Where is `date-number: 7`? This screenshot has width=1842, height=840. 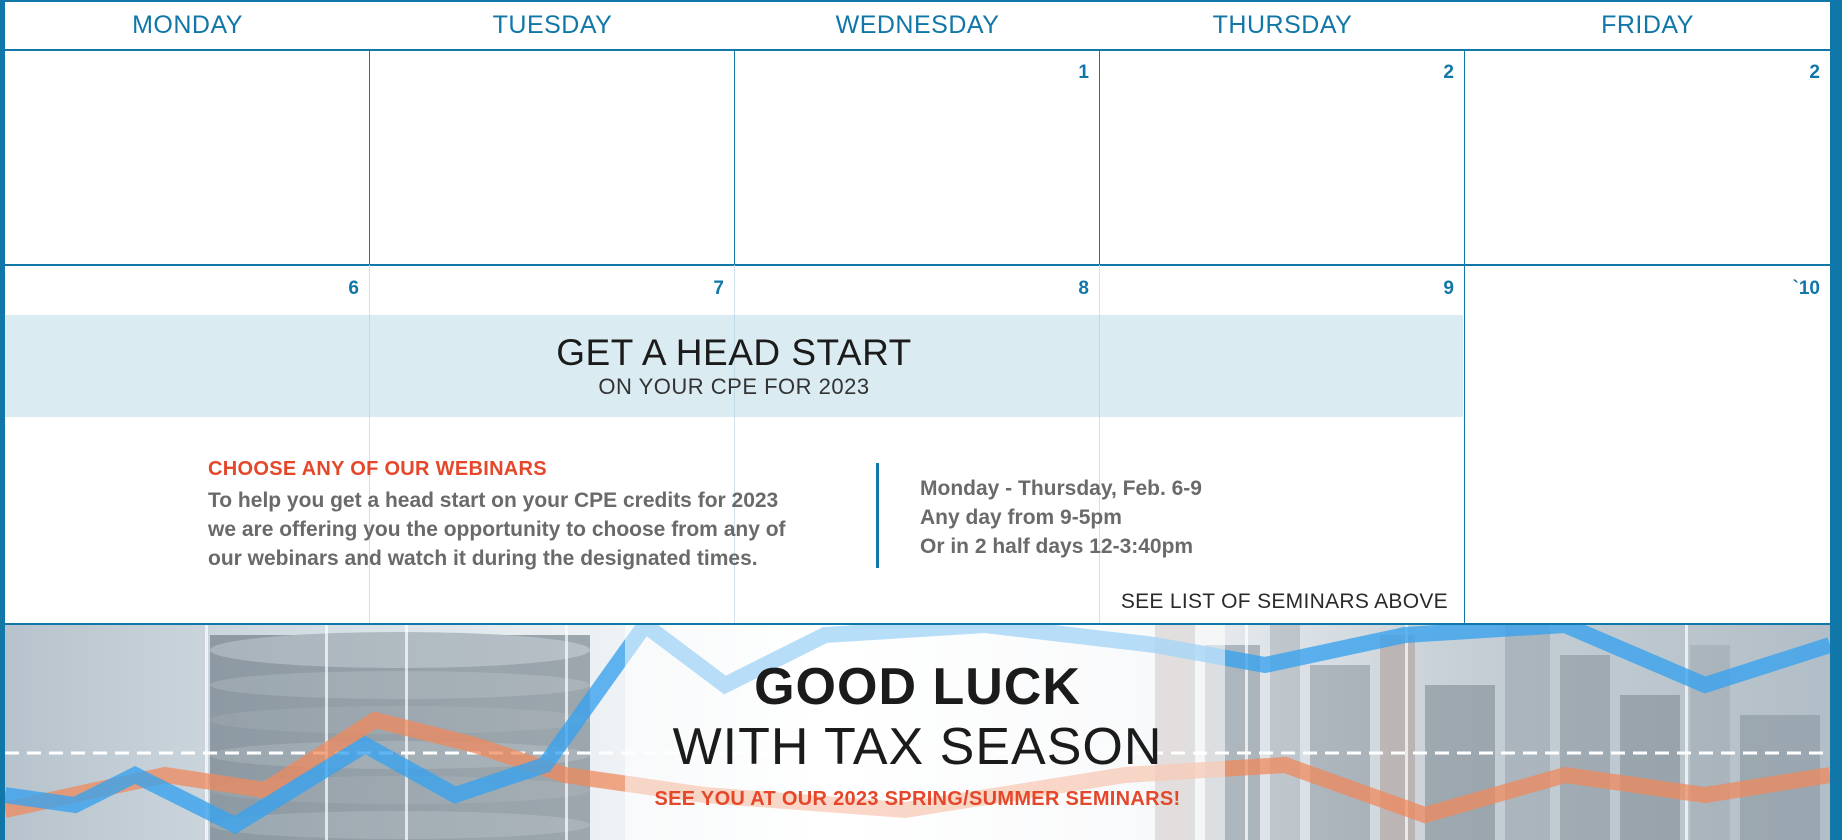 date-number: 7 is located at coordinates (718, 288).